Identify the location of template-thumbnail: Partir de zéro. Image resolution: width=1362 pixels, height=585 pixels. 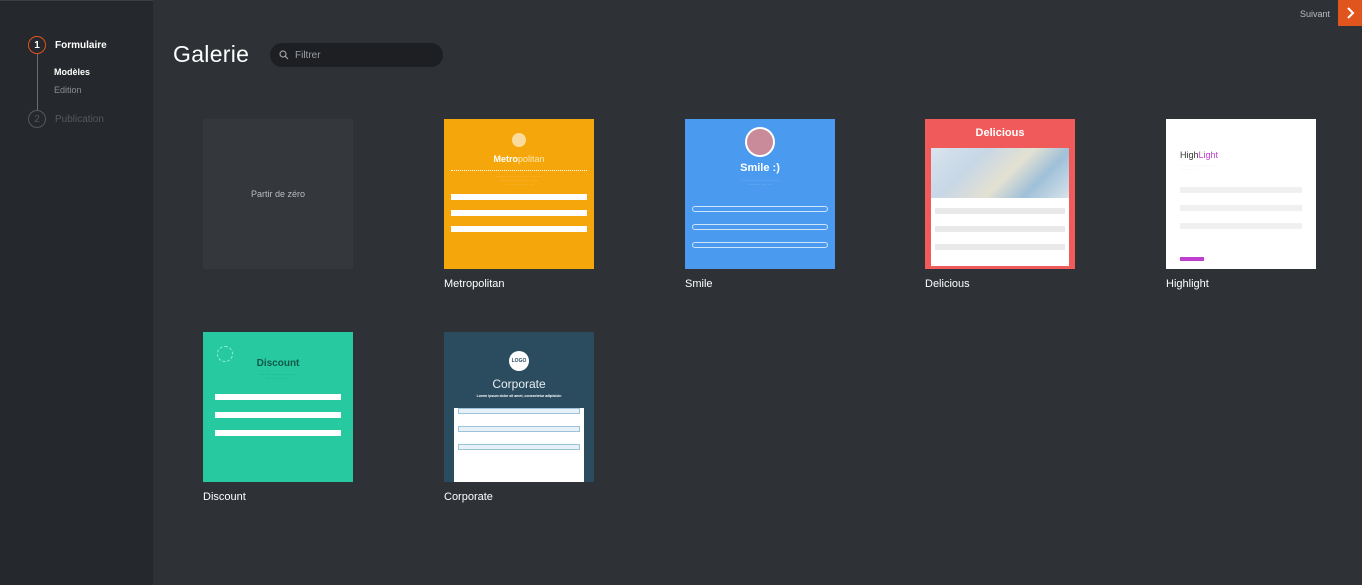
(278, 194).